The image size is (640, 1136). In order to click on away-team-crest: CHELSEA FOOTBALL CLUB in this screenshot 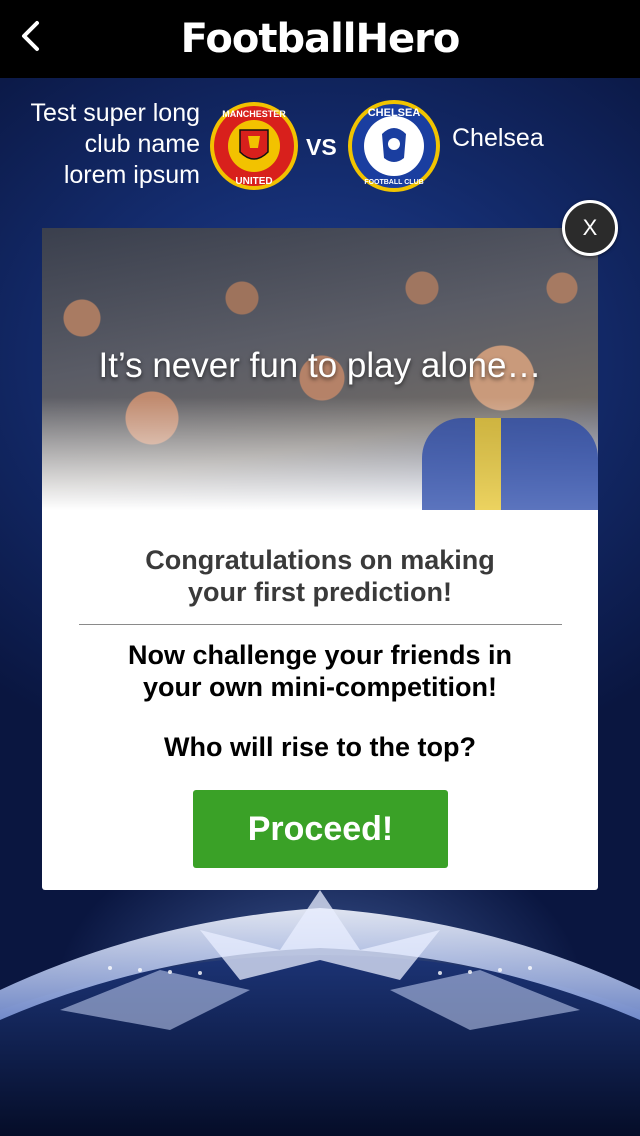, I will do `click(394, 146)`.